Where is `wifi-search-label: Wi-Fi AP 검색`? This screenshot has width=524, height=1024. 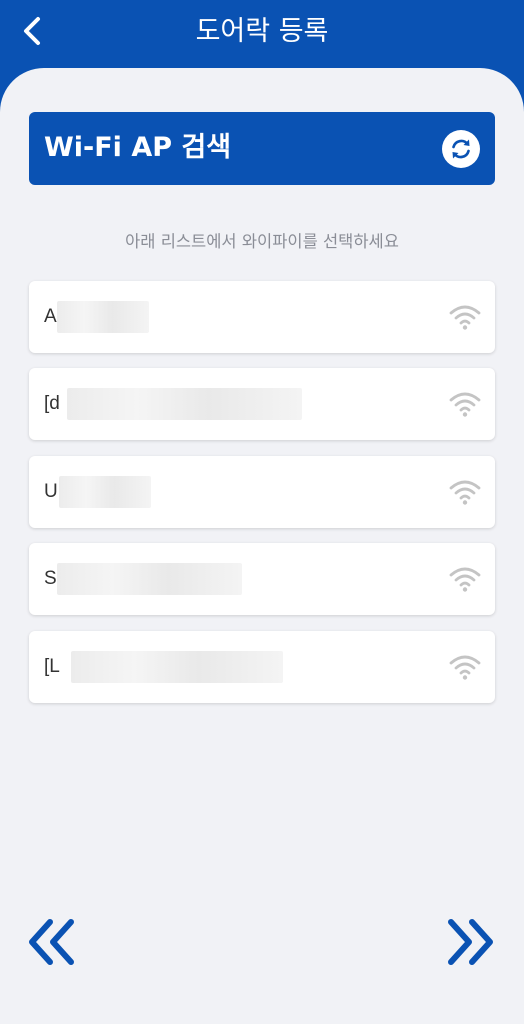 wifi-search-label: Wi-Fi AP 검색 is located at coordinates (138, 147).